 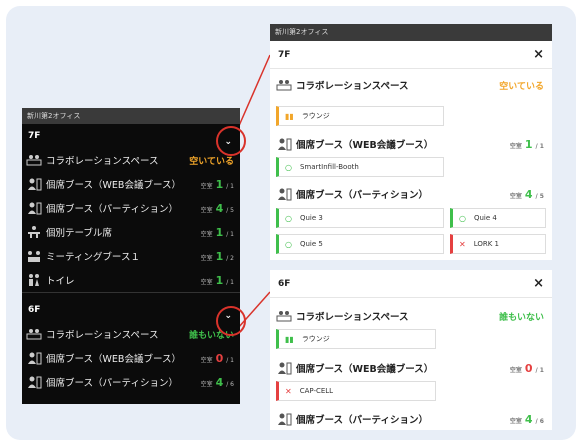 What do you see at coordinates (131, 310) in the screenshot?
I see `floor-6f-header: 6F ⌄` at bounding box center [131, 310].